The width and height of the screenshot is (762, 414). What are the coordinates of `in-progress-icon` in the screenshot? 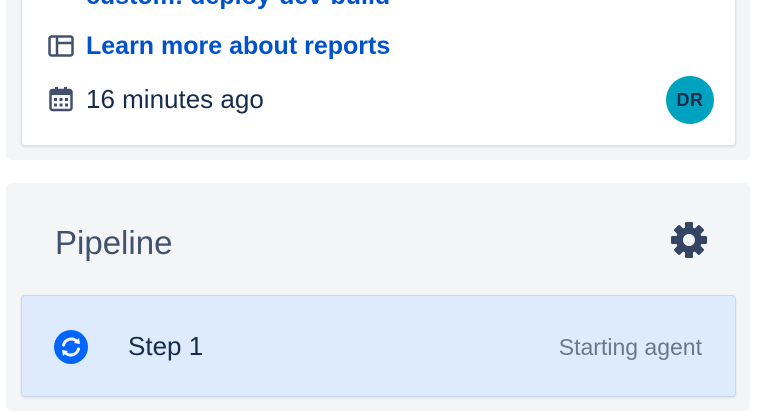 It's located at (71, 347).